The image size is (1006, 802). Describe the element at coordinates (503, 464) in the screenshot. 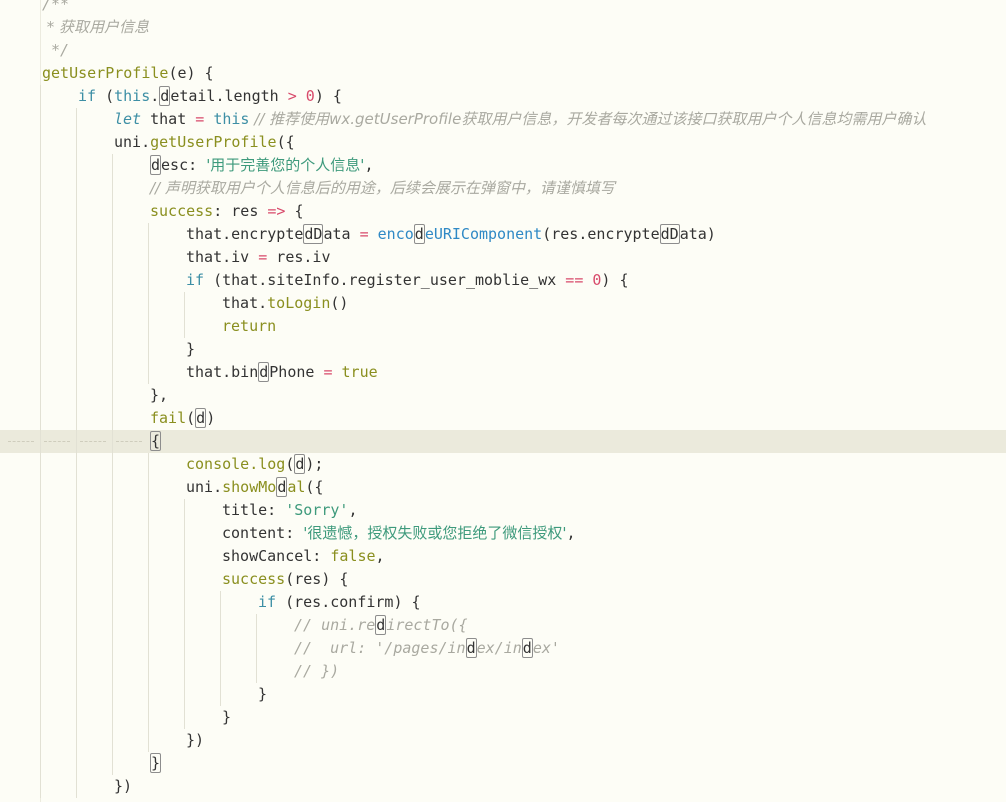

I see `code-line: console.log(d);` at that location.